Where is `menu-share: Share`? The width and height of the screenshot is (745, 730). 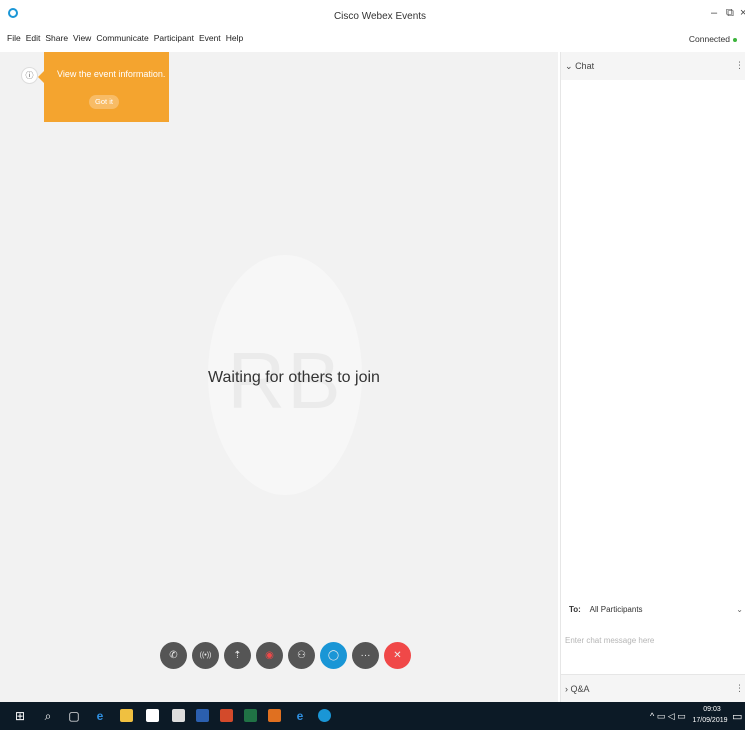 menu-share: Share is located at coordinates (56, 41).